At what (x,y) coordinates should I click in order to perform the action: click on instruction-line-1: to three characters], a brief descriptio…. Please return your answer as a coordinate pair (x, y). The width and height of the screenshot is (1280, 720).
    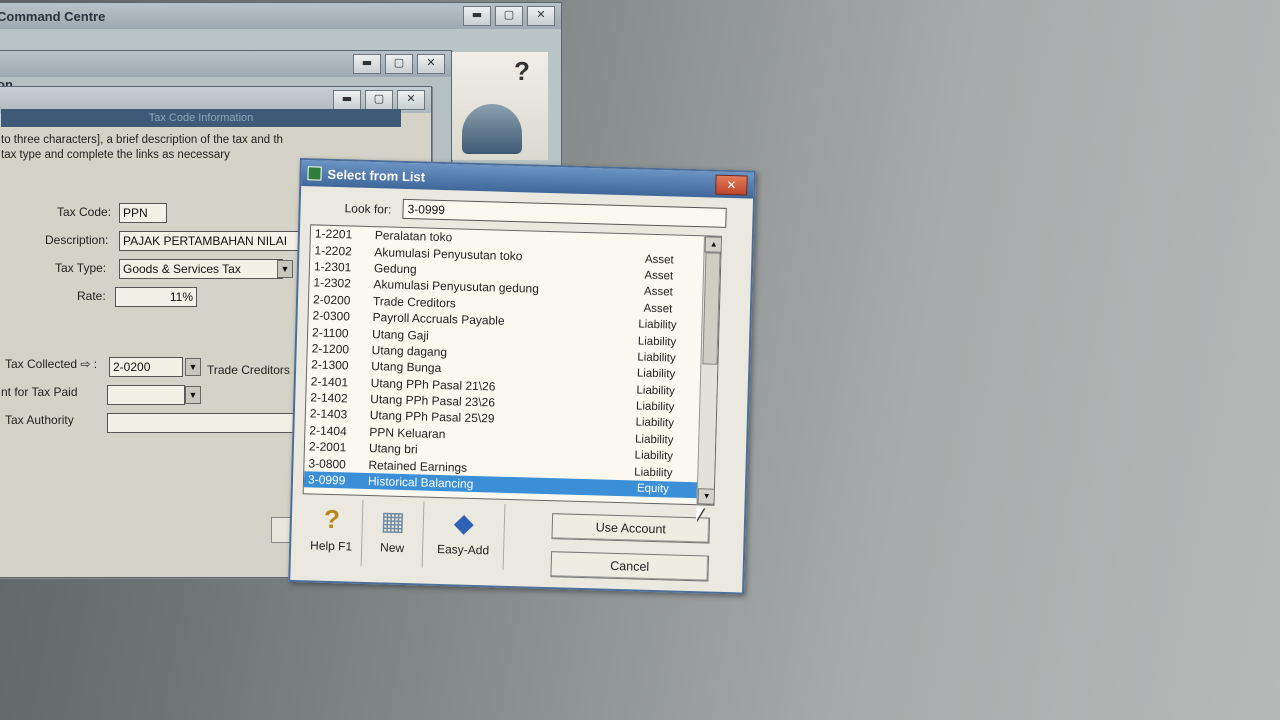
    Looking at the image, I should click on (142, 140).